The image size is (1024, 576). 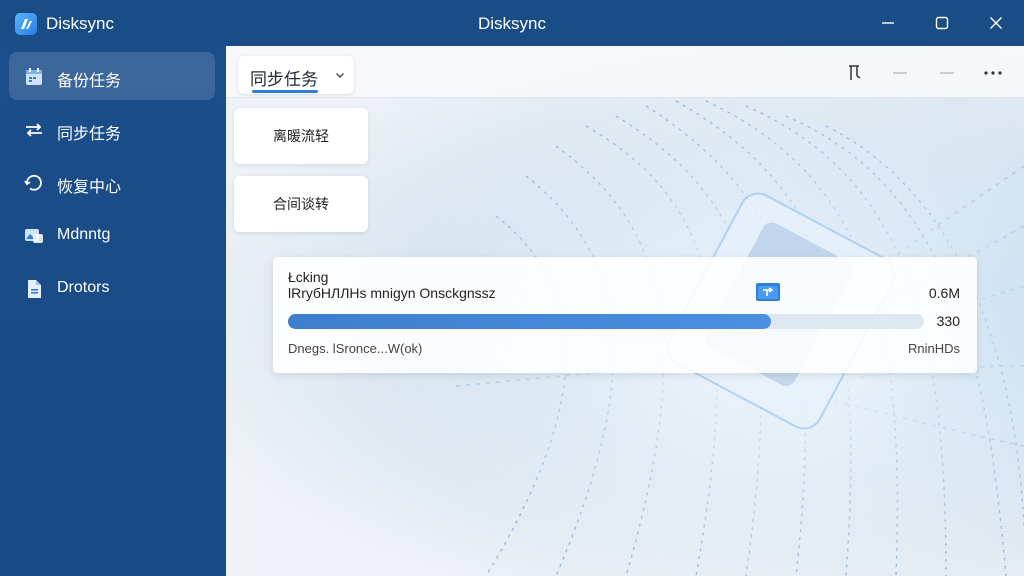 What do you see at coordinates (89, 81) in the screenshot?
I see `sidebar-item-label: 备份任务` at bounding box center [89, 81].